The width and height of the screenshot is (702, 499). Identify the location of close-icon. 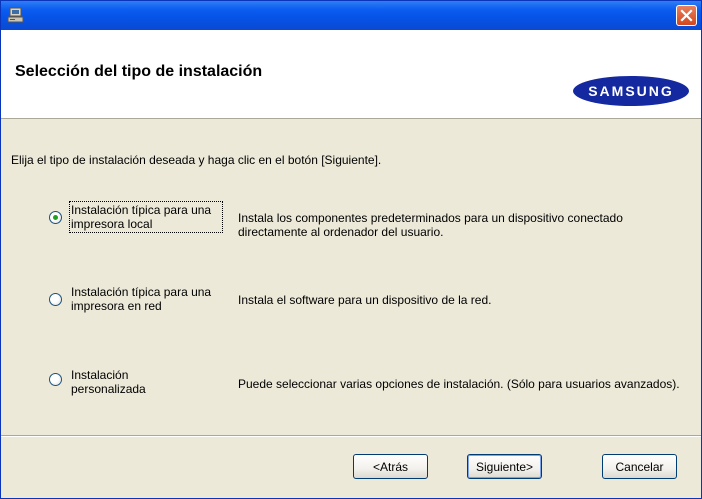
(686, 15).